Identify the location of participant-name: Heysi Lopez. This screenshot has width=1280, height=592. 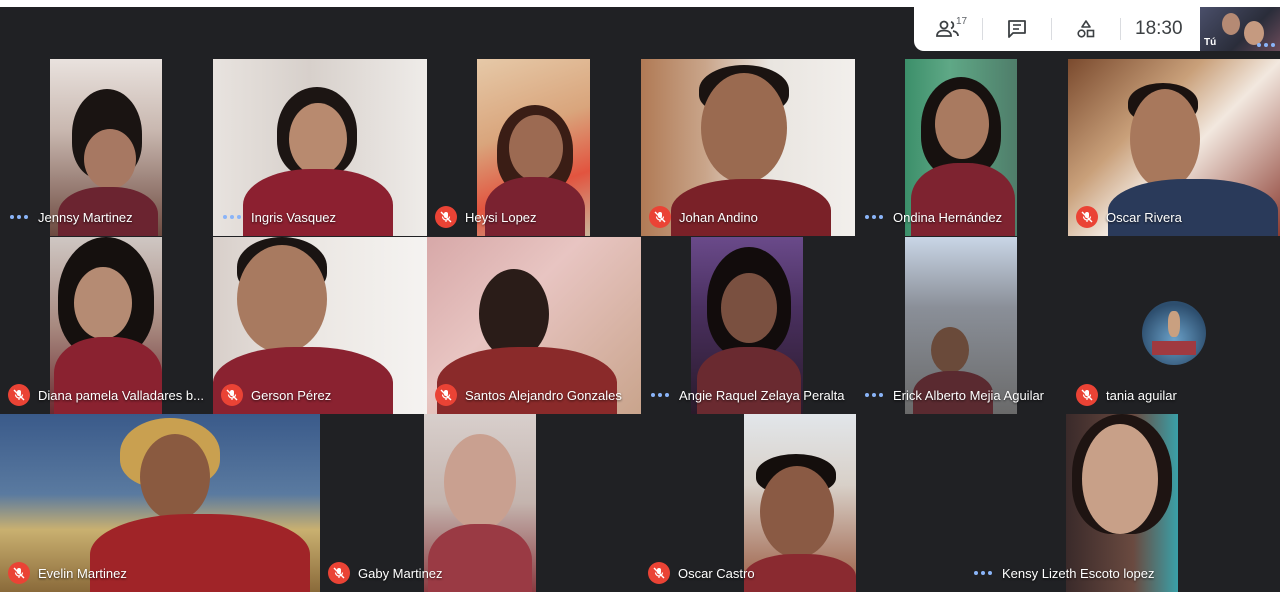
(501, 217).